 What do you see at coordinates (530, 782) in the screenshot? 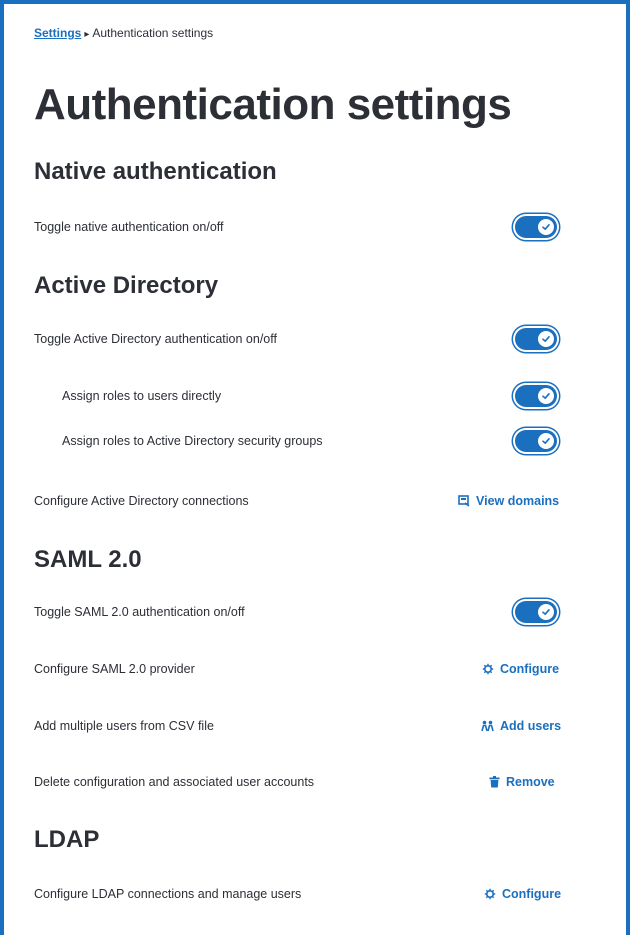
I see `remove-label: Remove` at bounding box center [530, 782].